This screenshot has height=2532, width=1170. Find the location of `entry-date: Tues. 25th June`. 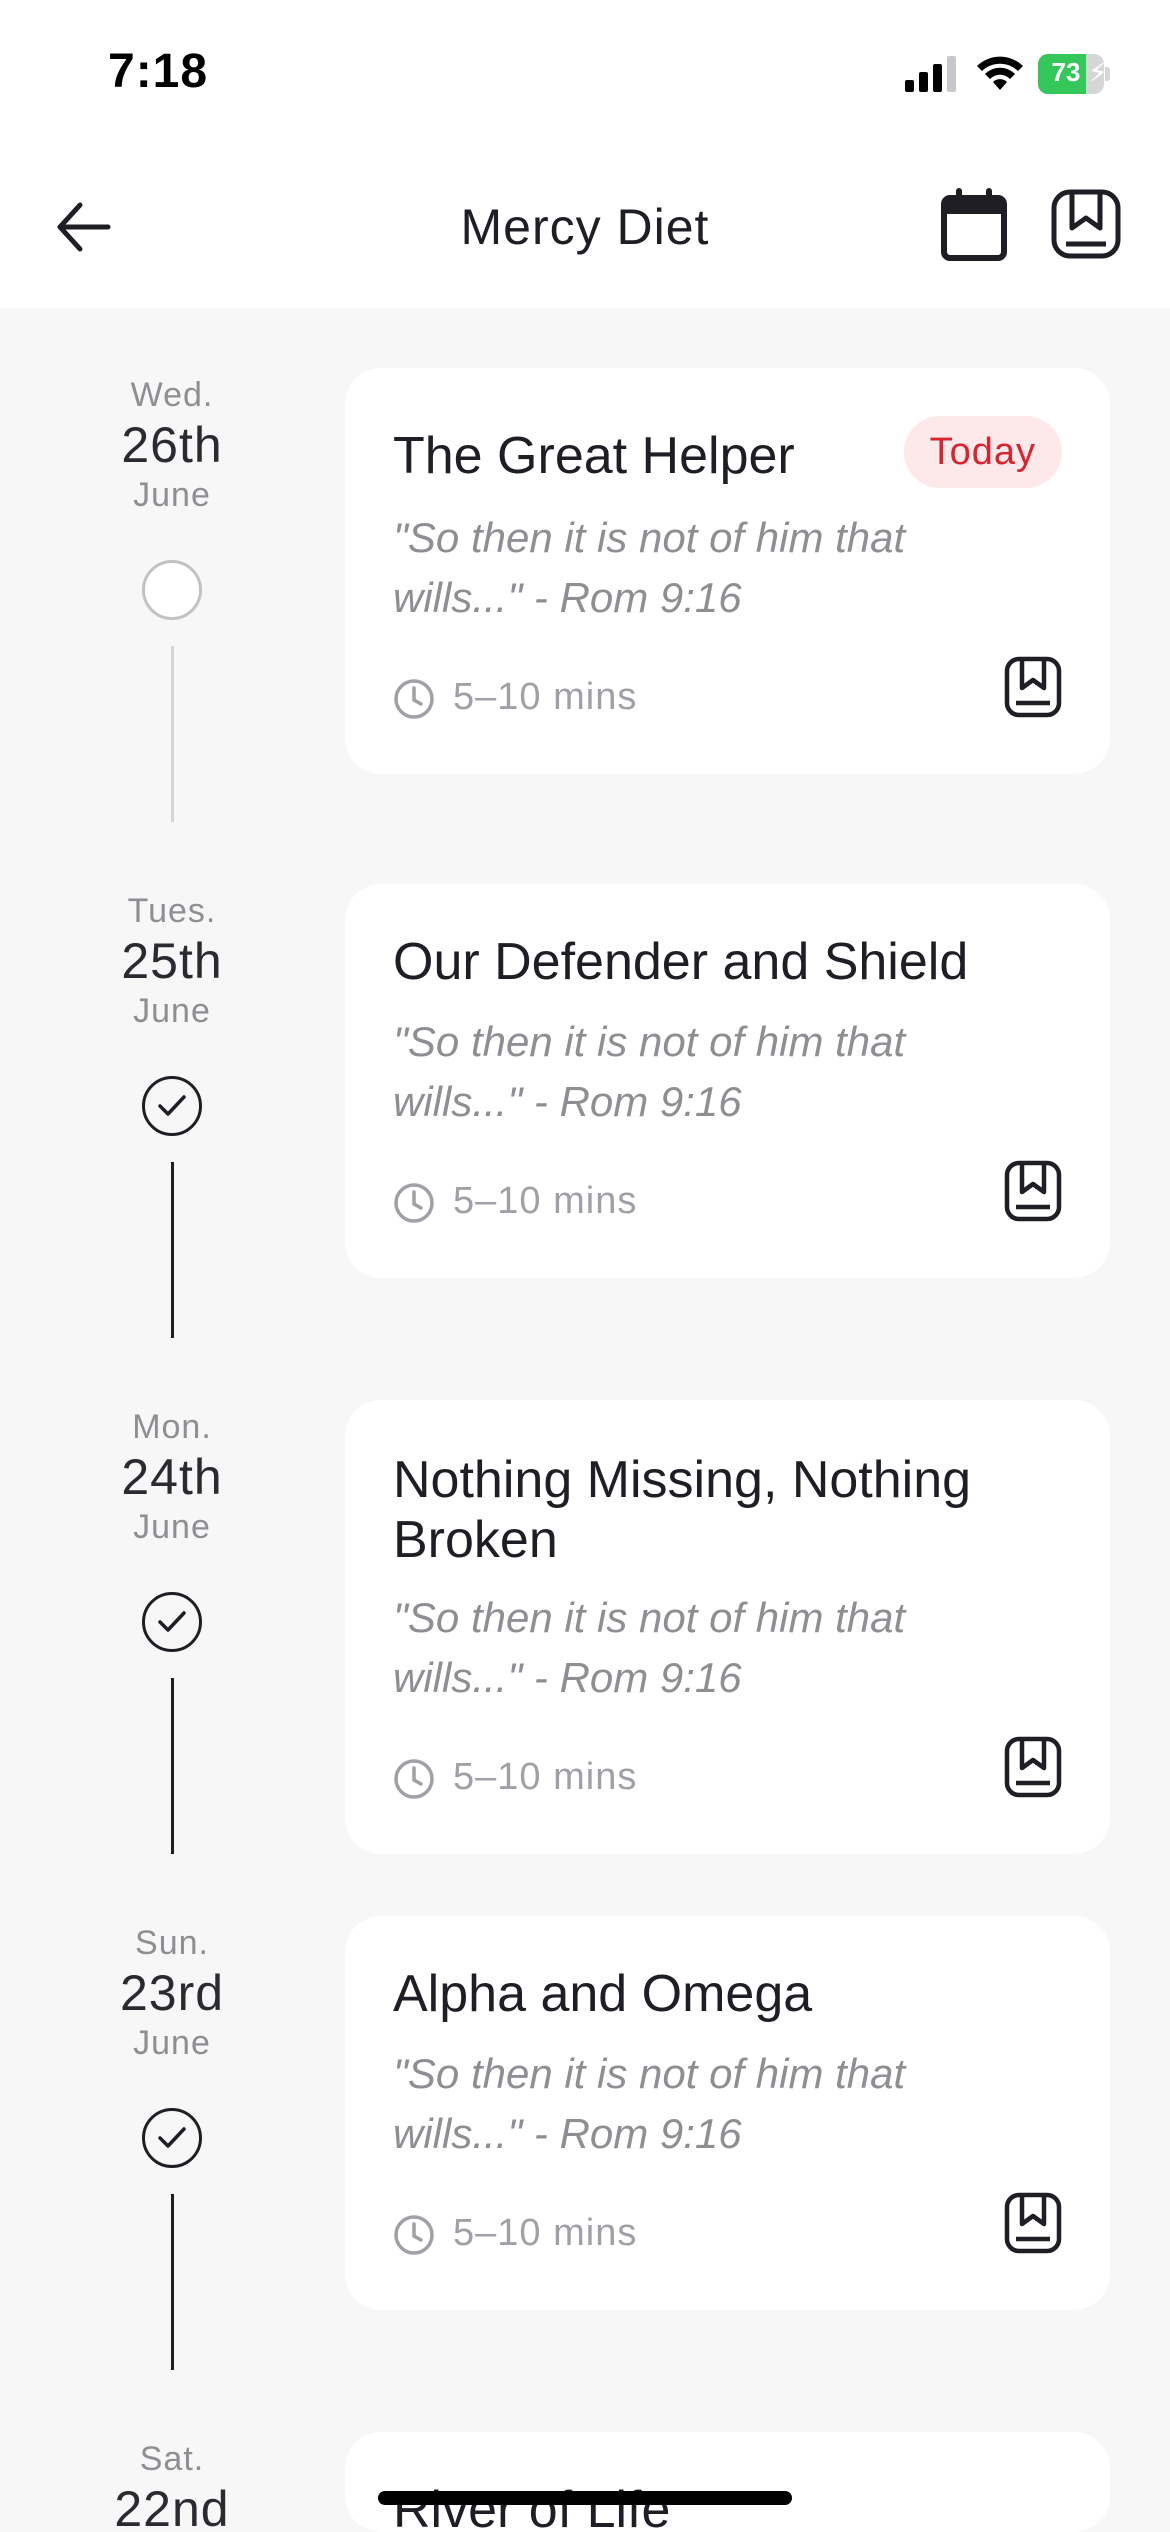

entry-date: Tues. 25th June is located at coordinates (172, 961).